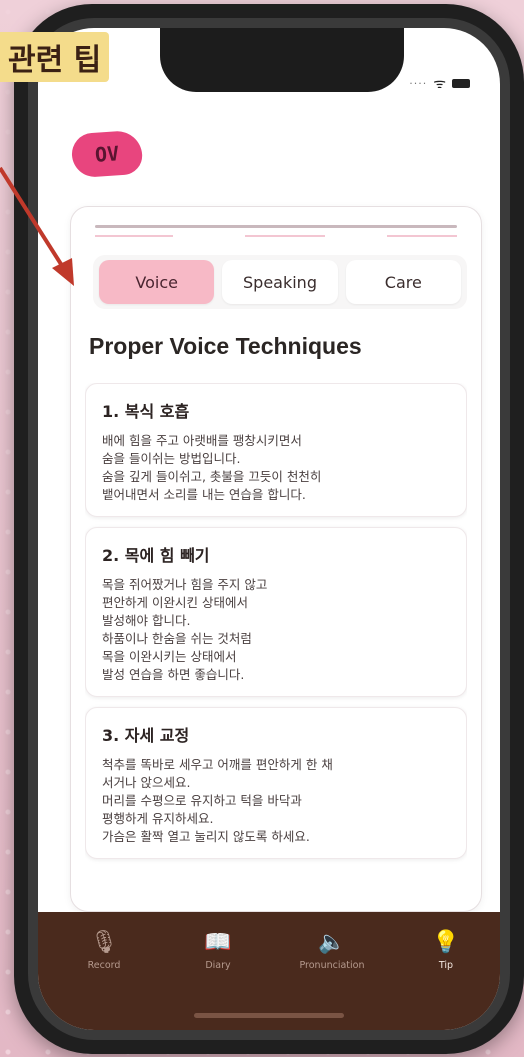 This screenshot has height=1057, width=524. Describe the element at coordinates (34, 220) in the screenshot. I see `arrow-shaft` at that location.